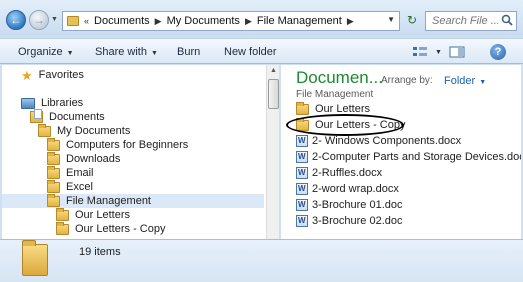  I want to click on tree-item-file-management: File Management, so click(133, 200).